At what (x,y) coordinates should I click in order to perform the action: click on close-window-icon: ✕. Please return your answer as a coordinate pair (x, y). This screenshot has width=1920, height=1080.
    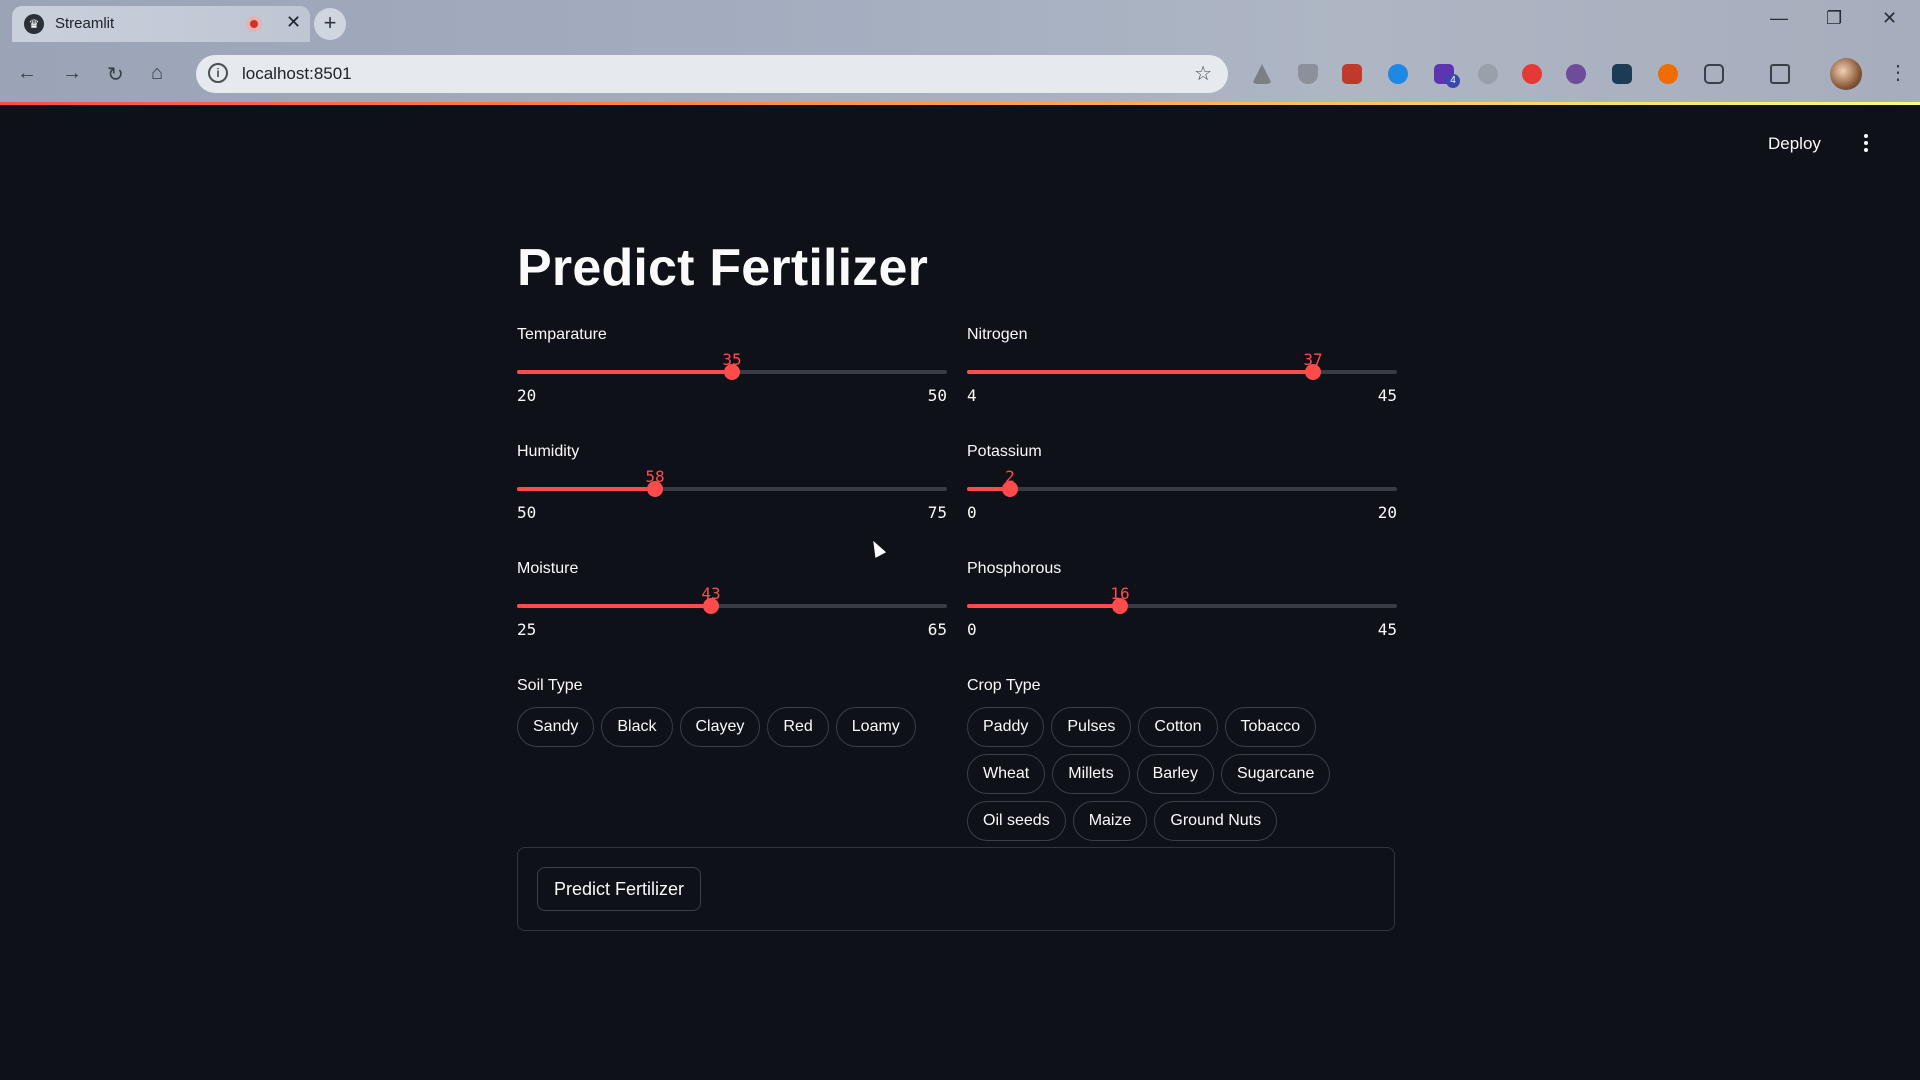
    Looking at the image, I should click on (1889, 18).